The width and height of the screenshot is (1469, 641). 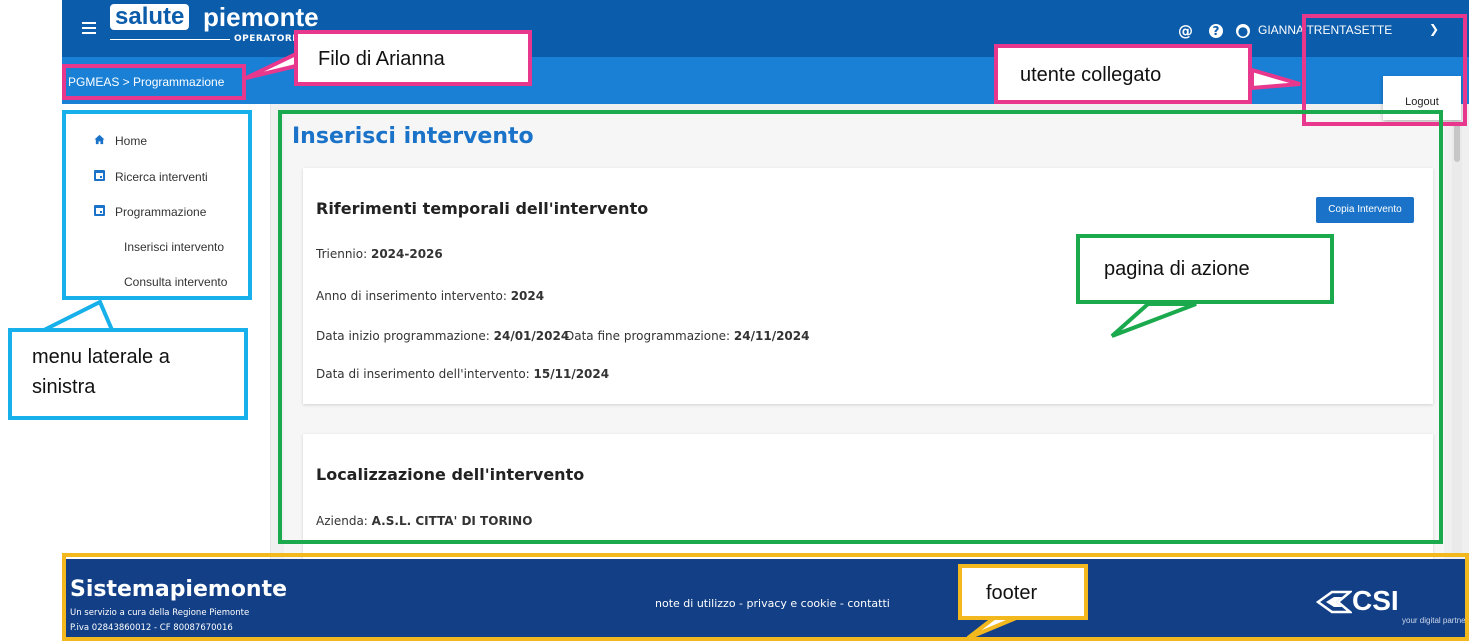 What do you see at coordinates (64, 387) in the screenshot?
I see `callout-text: sinistra` at bounding box center [64, 387].